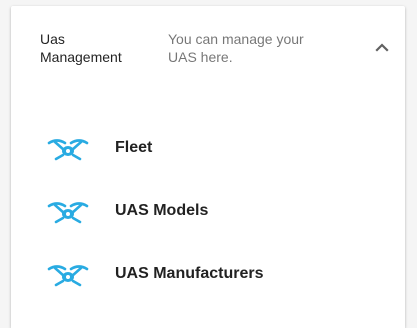 This screenshot has width=417, height=328. What do you see at coordinates (81, 57) in the screenshot?
I see `section-title-line-2: Management` at bounding box center [81, 57].